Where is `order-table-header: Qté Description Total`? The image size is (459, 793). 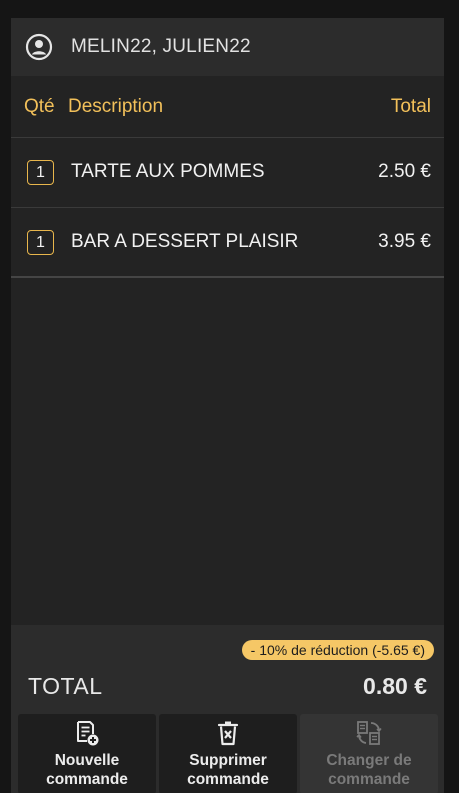
order-table-header: Qté Description Total is located at coordinates (227, 107).